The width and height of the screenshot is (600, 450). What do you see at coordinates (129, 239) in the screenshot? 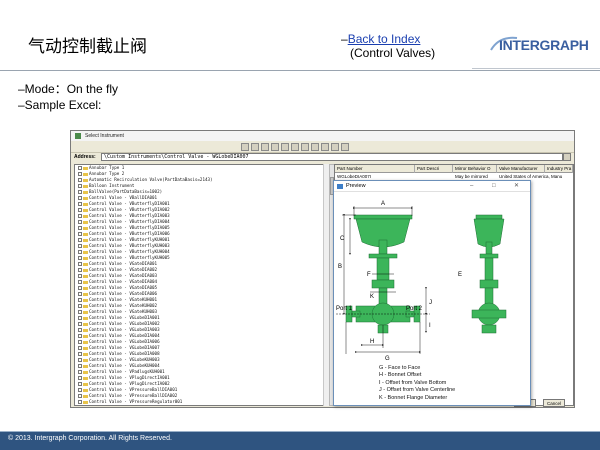
I see `tree-item-label: Control Valve - VButterflyKUH001` at bounding box center [129, 239].